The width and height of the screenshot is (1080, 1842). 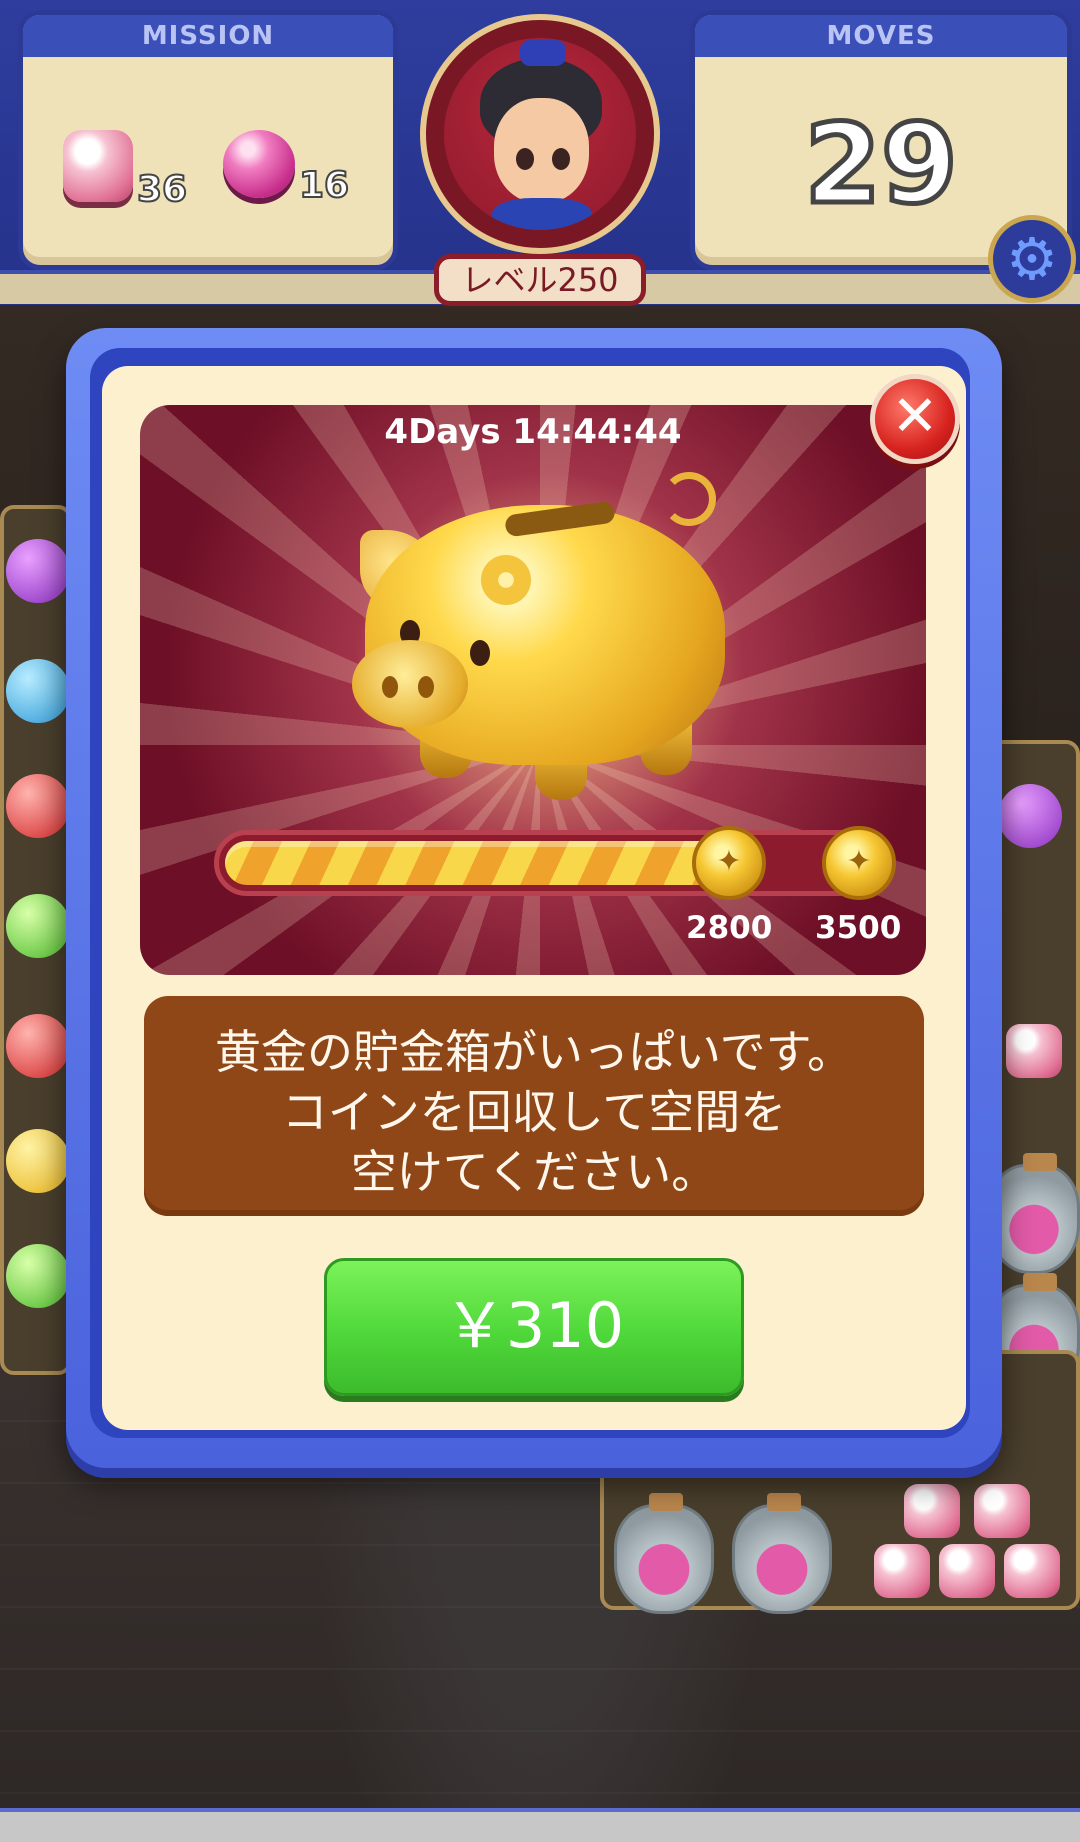 I want to click on player-avatar, so click(x=540, y=134).